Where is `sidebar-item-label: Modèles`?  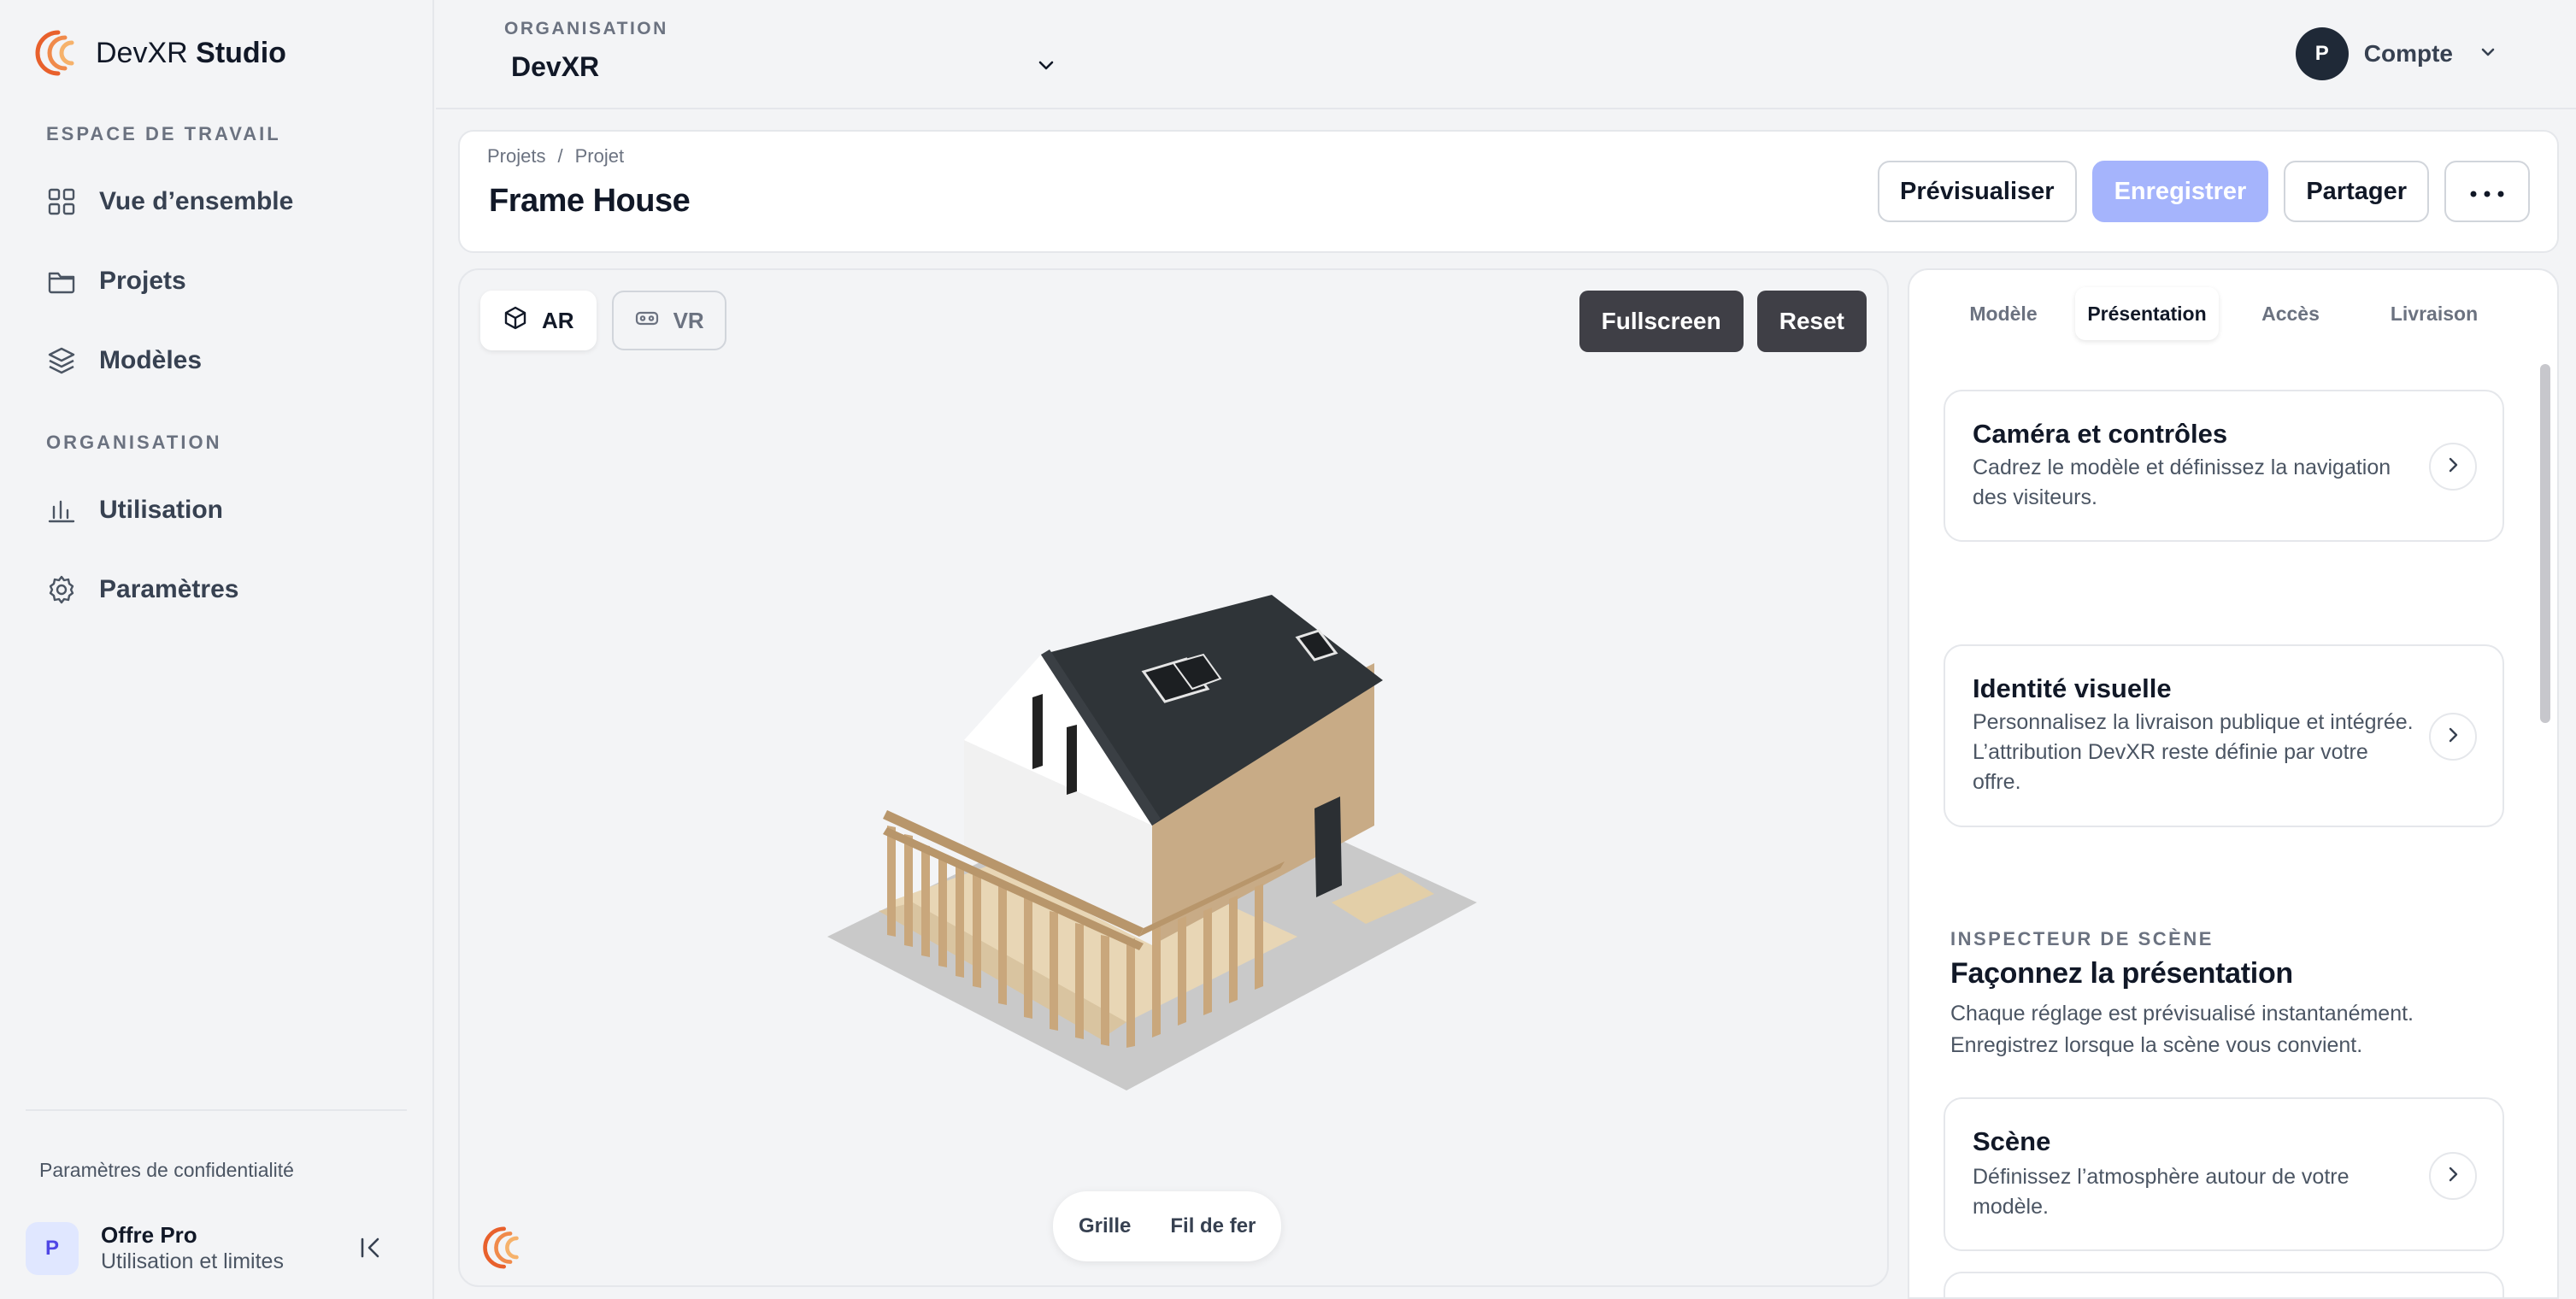 sidebar-item-label: Modèles is located at coordinates (151, 360).